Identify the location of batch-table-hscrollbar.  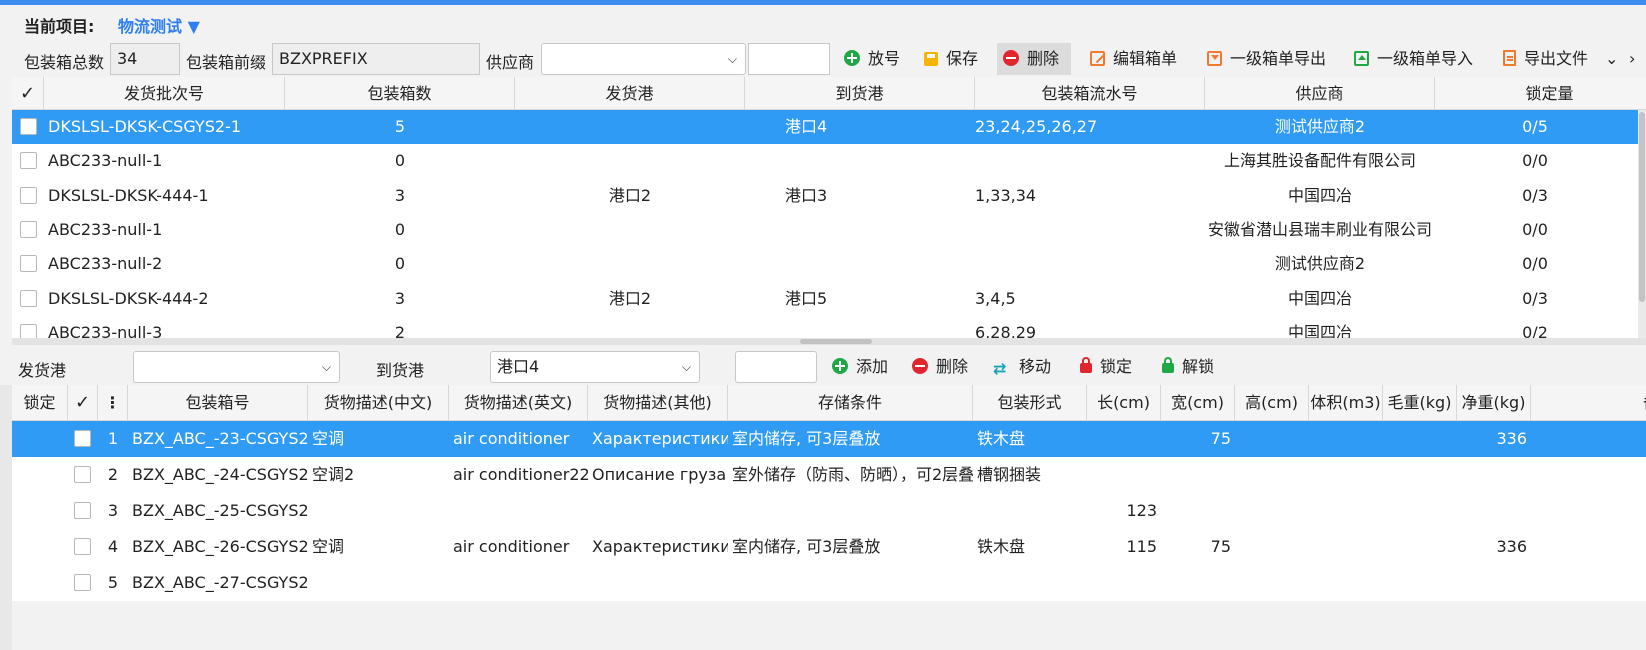
(829, 341).